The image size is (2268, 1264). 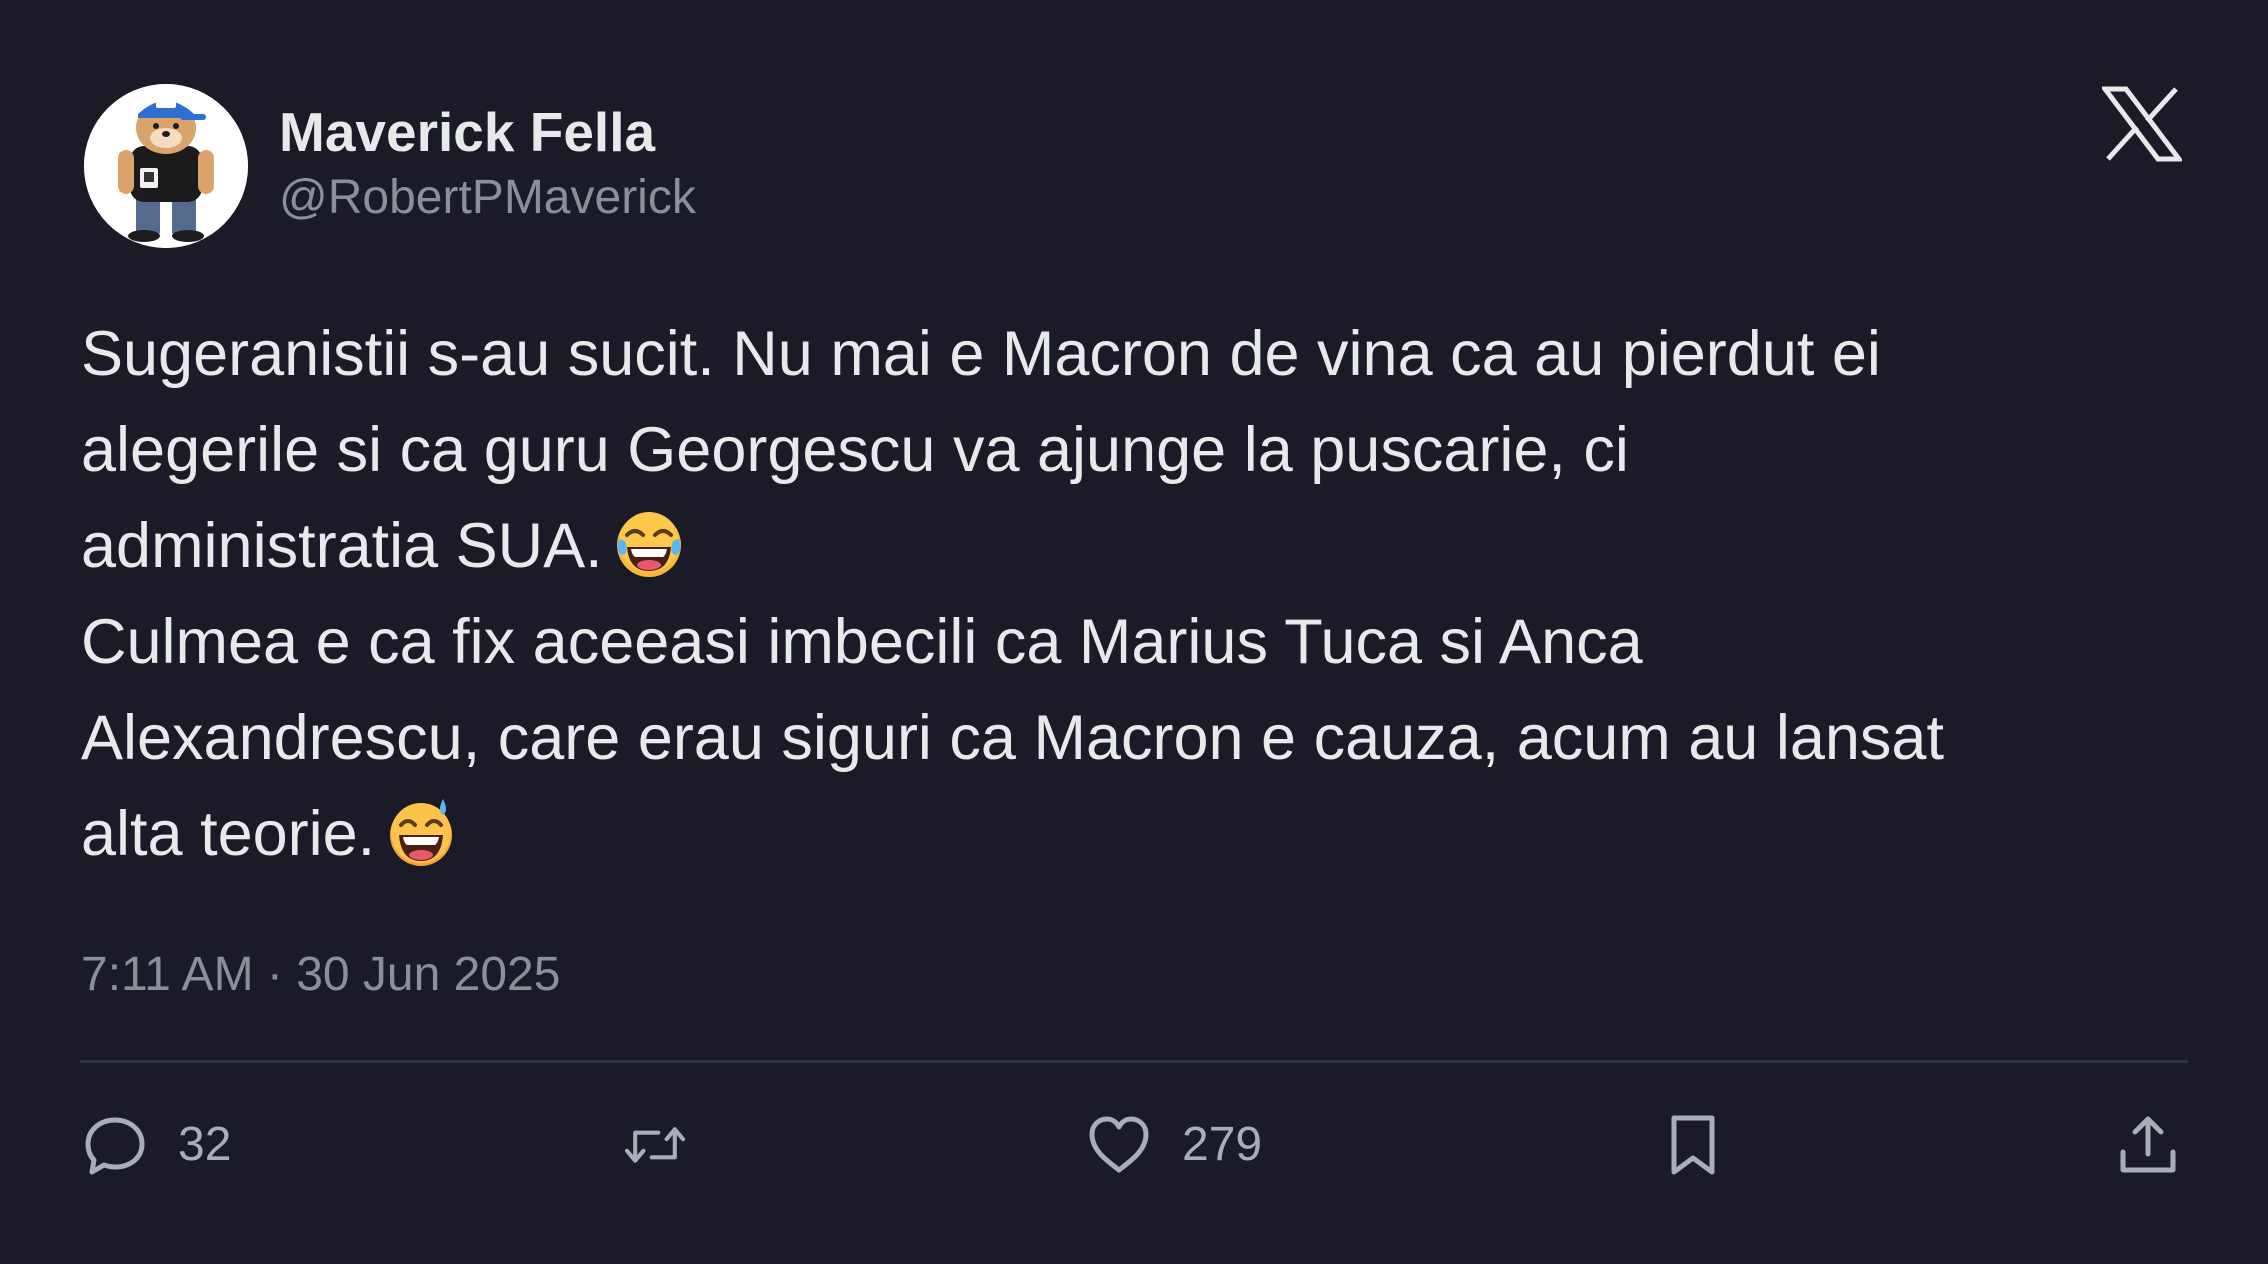 I want to click on author-display-name: Maverick Fella, so click(x=467, y=132).